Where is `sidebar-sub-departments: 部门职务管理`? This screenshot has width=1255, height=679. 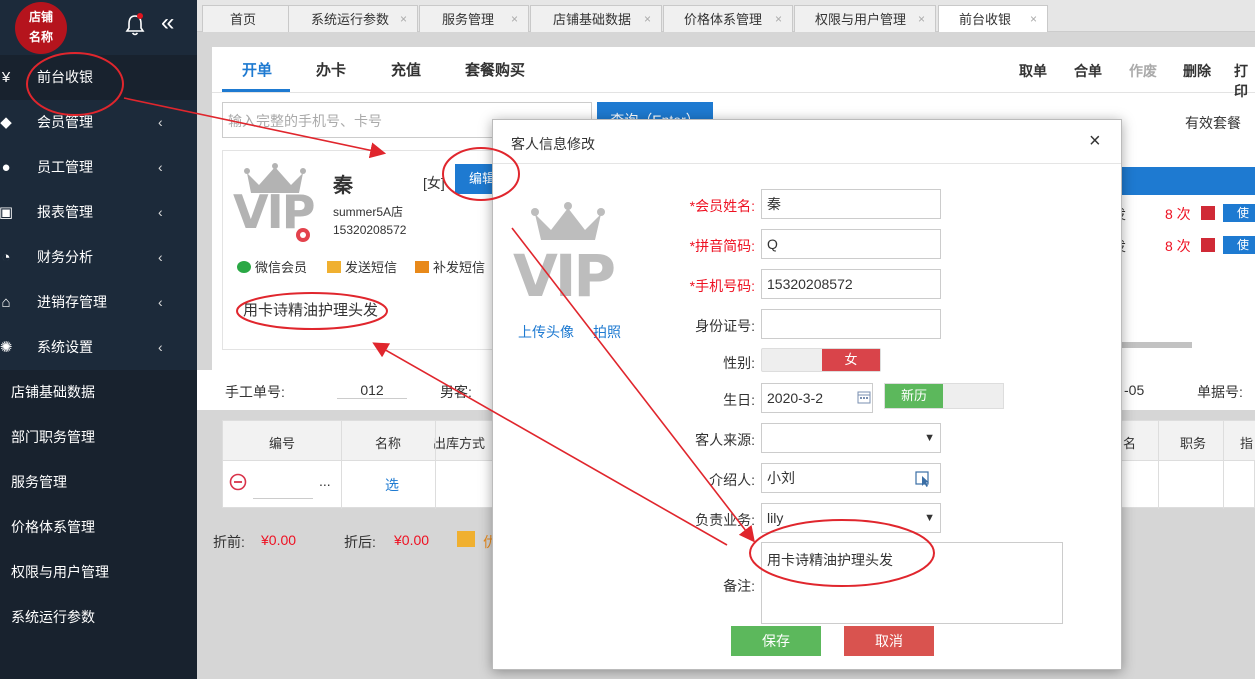
sidebar-sub-departments: 部门职务管理 is located at coordinates (98, 437).